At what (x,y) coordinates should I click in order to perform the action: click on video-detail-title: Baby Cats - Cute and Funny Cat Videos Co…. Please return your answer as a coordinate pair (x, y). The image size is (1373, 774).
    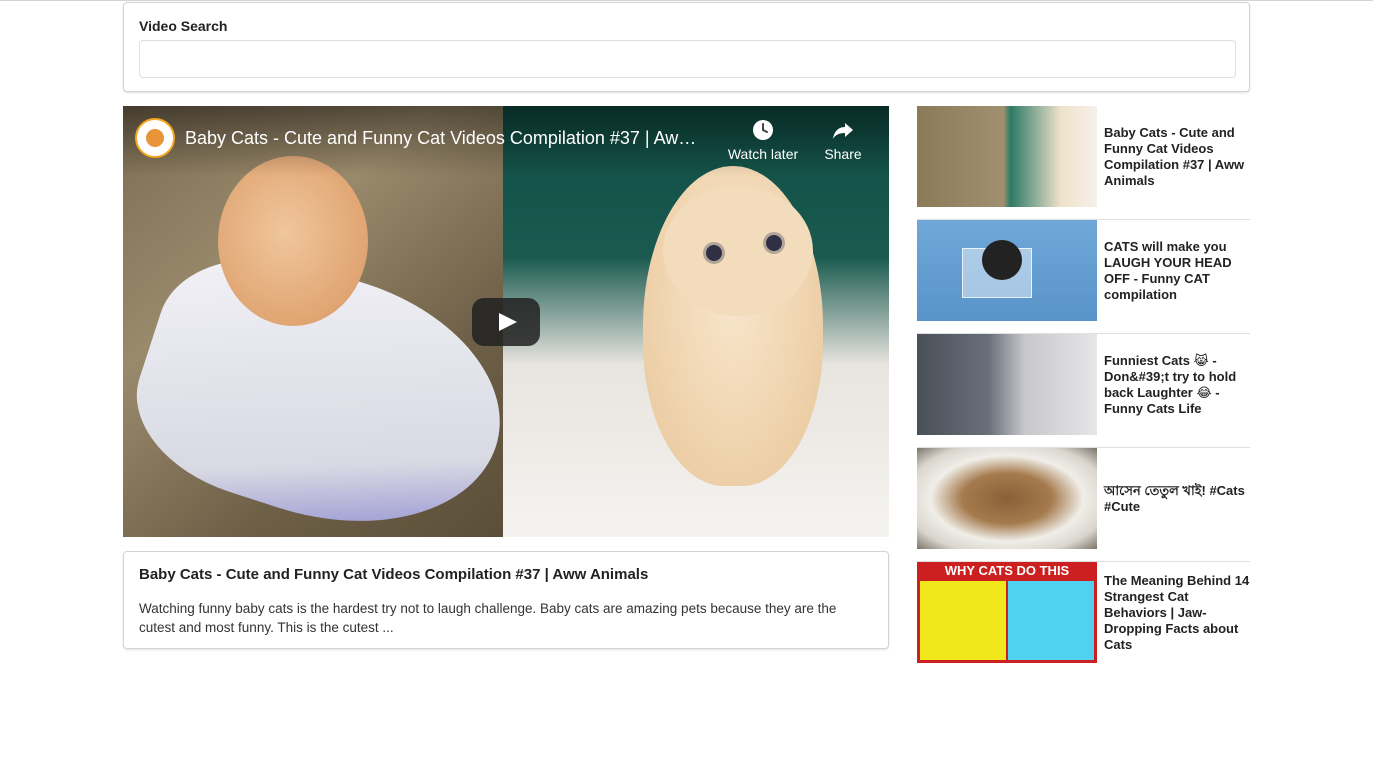
    Looking at the image, I should click on (394, 574).